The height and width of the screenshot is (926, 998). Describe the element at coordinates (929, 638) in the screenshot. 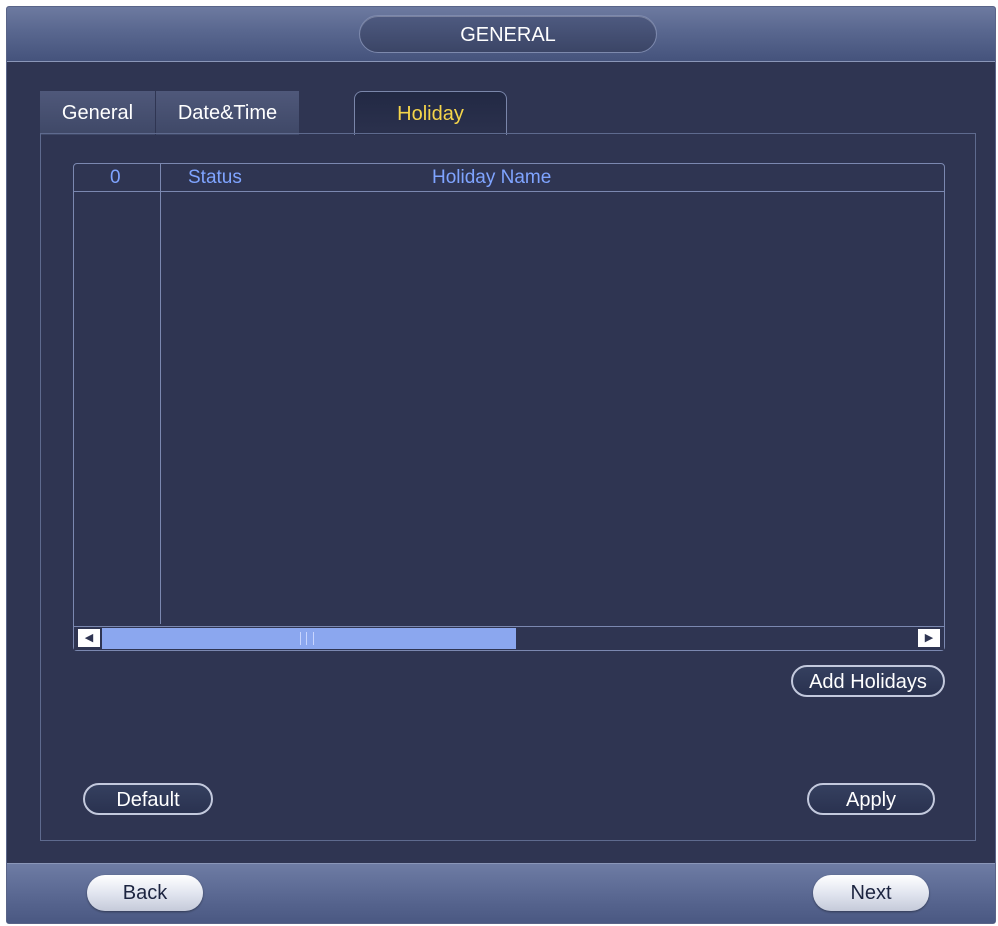

I see `scroll-right-icon: ▶` at that location.